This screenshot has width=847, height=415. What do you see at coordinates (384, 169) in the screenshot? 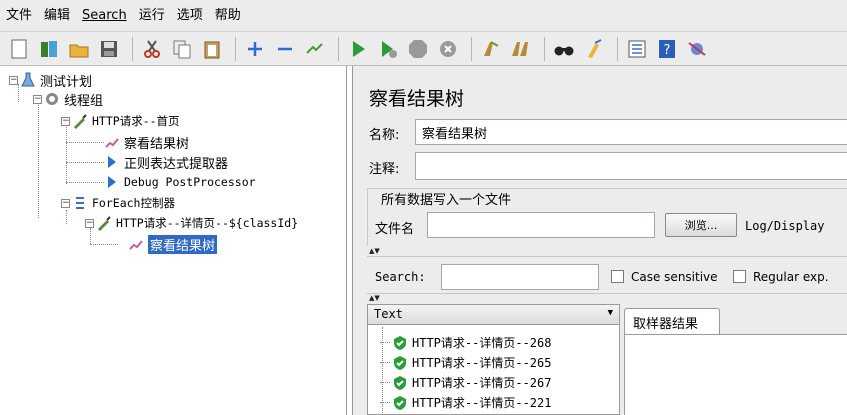
I see `comment-label: 注释:` at bounding box center [384, 169].